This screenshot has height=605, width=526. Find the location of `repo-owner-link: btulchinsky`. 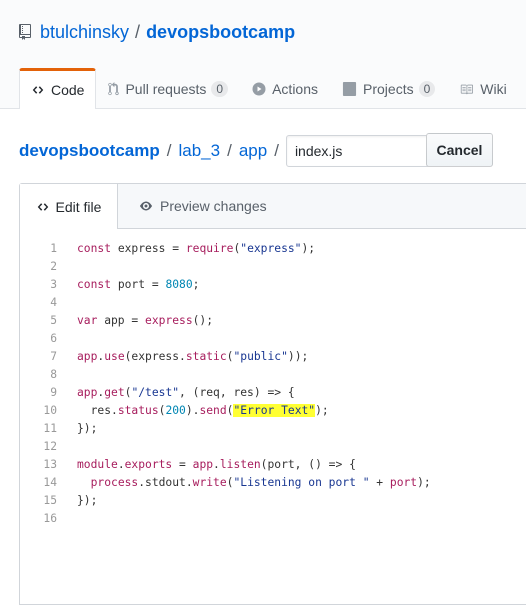

repo-owner-link: btulchinsky is located at coordinates (84, 32).